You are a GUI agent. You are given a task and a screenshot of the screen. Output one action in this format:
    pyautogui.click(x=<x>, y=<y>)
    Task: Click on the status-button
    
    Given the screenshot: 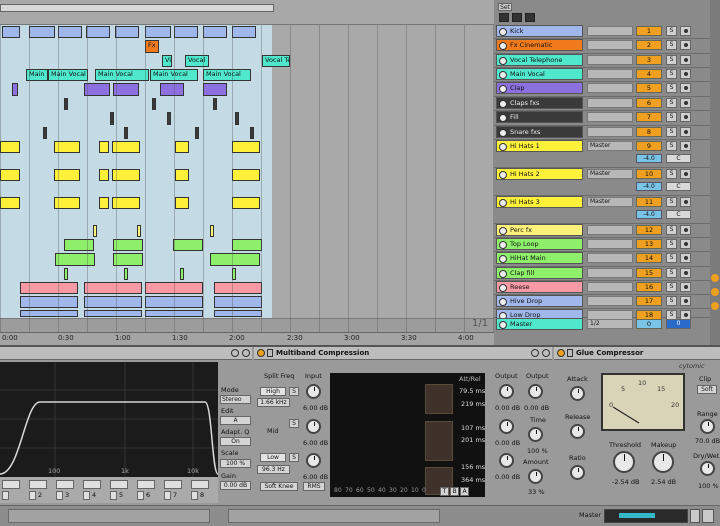 What is the action you would take?
    pyautogui.click(x=708, y=516)
    